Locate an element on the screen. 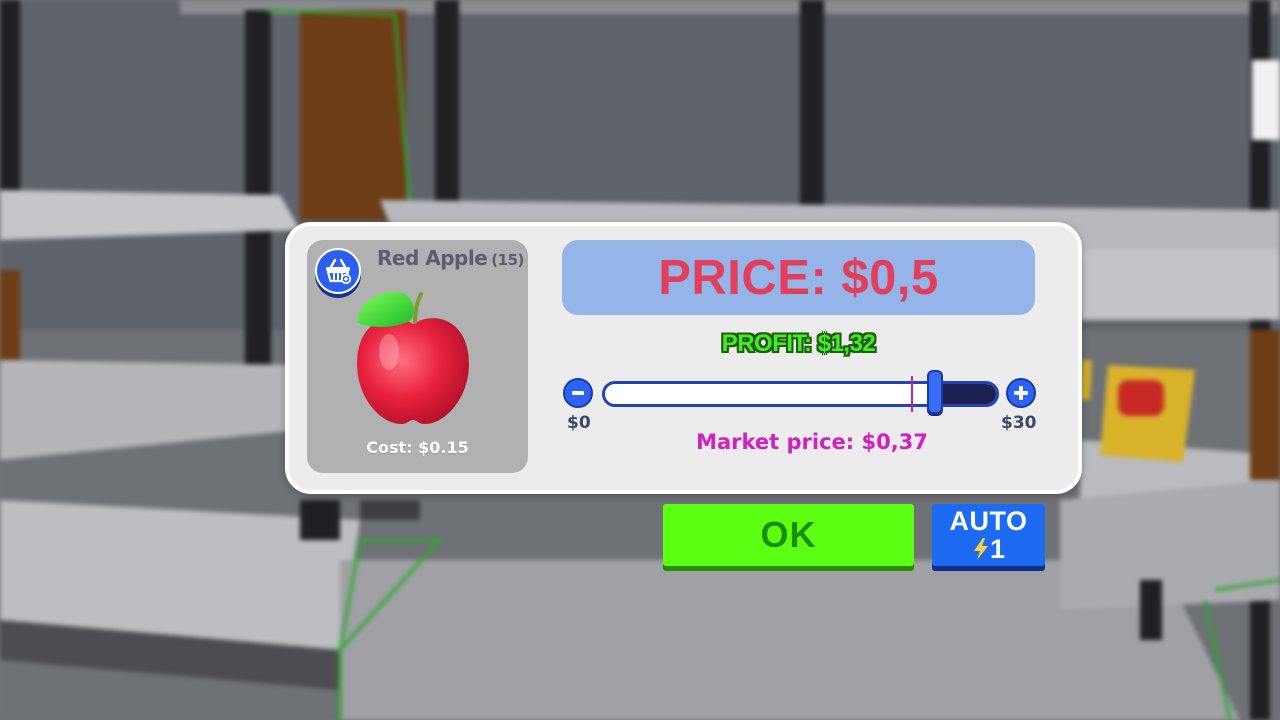 Image resolution: width=1280 pixels, height=720 pixels. auto-button-label: AUTO is located at coordinates (988, 520).